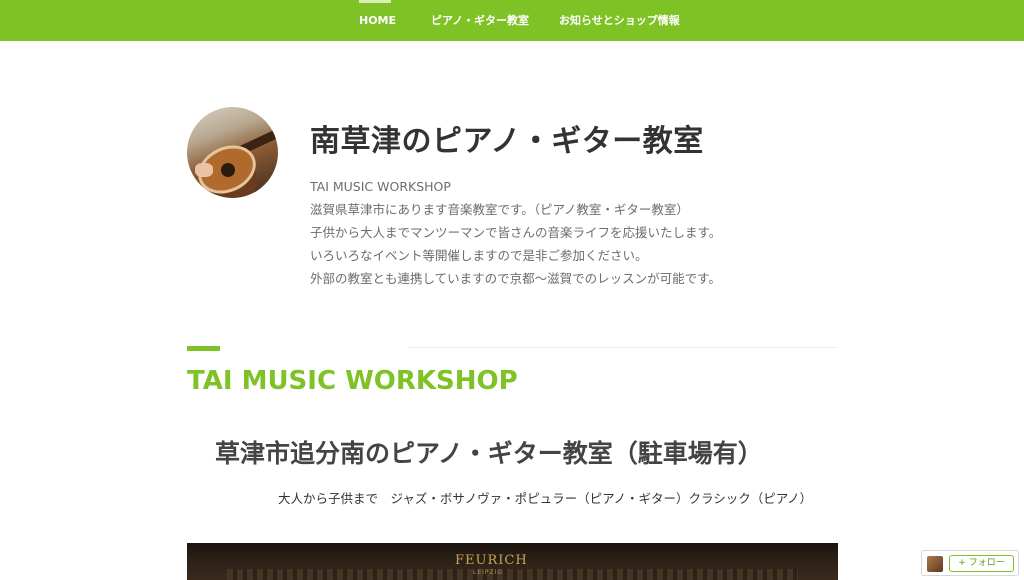 This screenshot has width=1024, height=580. I want to click on page-subheading: 草津市追分南のピアノ・ギター教室（駐車場有）, so click(489, 453).